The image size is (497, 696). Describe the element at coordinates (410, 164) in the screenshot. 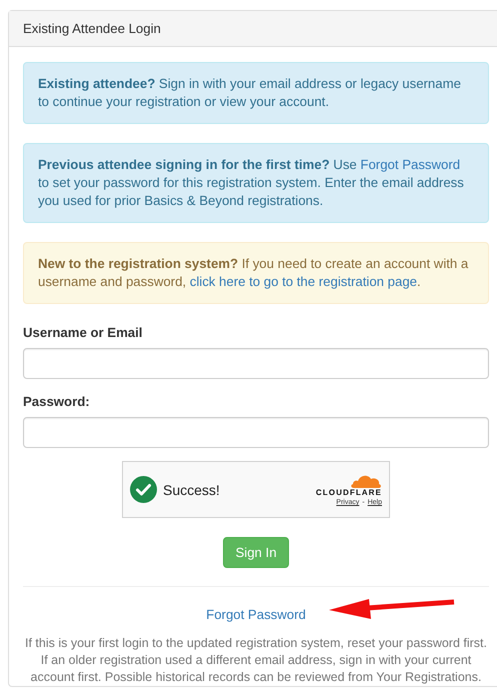

I see `text-link: Forgot Password` at that location.